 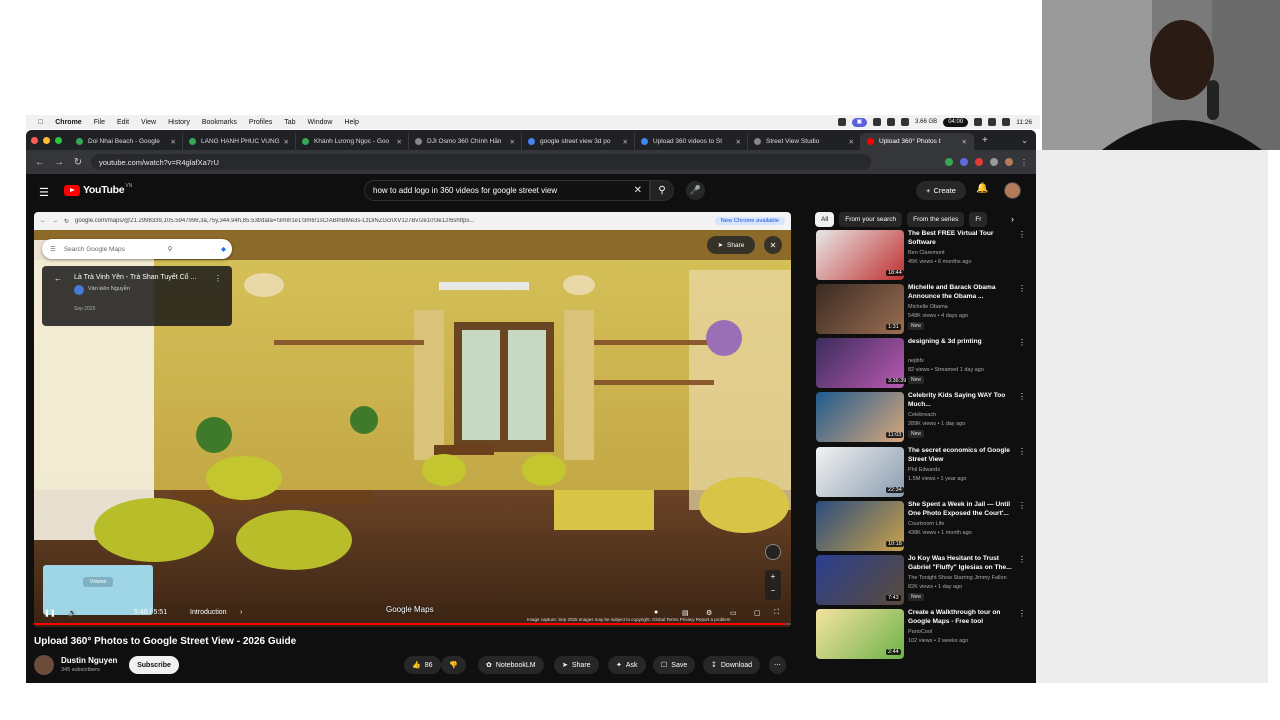 I want to click on video-channel: Ben Claremont, so click(x=926, y=253).